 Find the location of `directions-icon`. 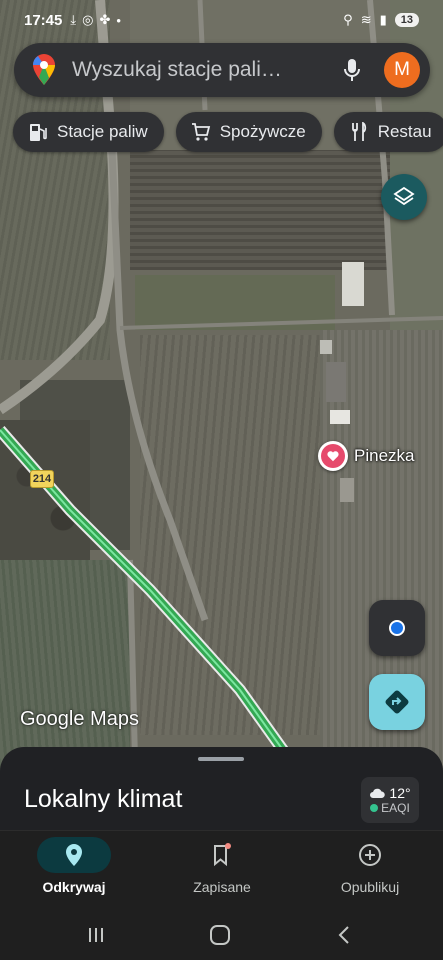

directions-icon is located at coordinates (397, 702).